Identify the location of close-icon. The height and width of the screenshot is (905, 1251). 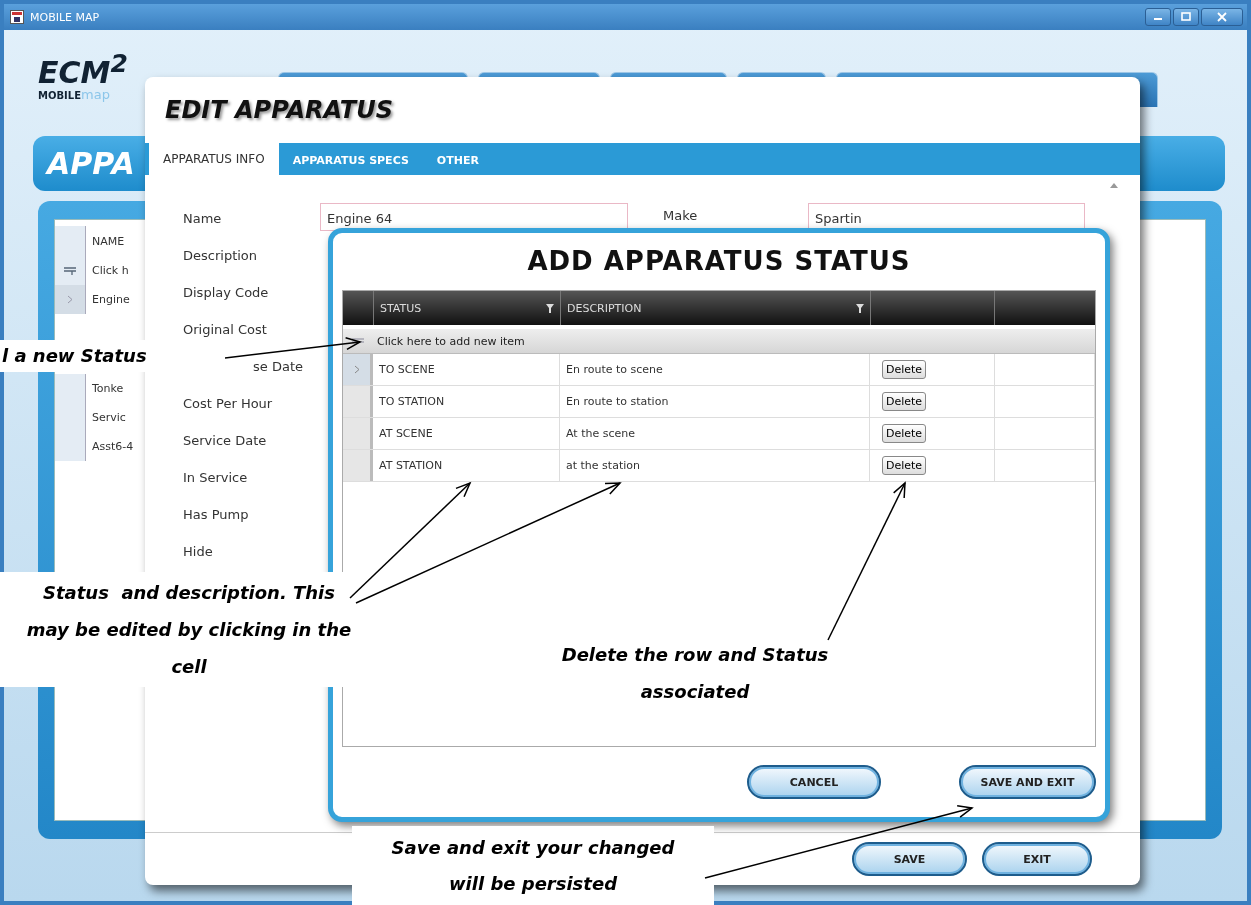
(1222, 17).